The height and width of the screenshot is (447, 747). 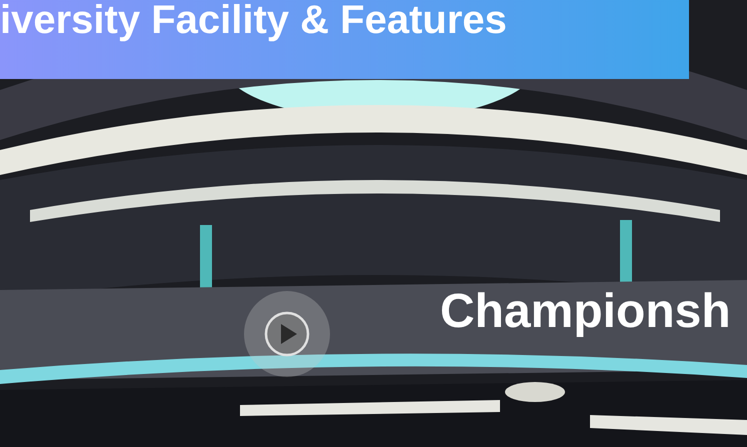 I want to click on page-title: iversity Facility & Features, so click(x=253, y=20).